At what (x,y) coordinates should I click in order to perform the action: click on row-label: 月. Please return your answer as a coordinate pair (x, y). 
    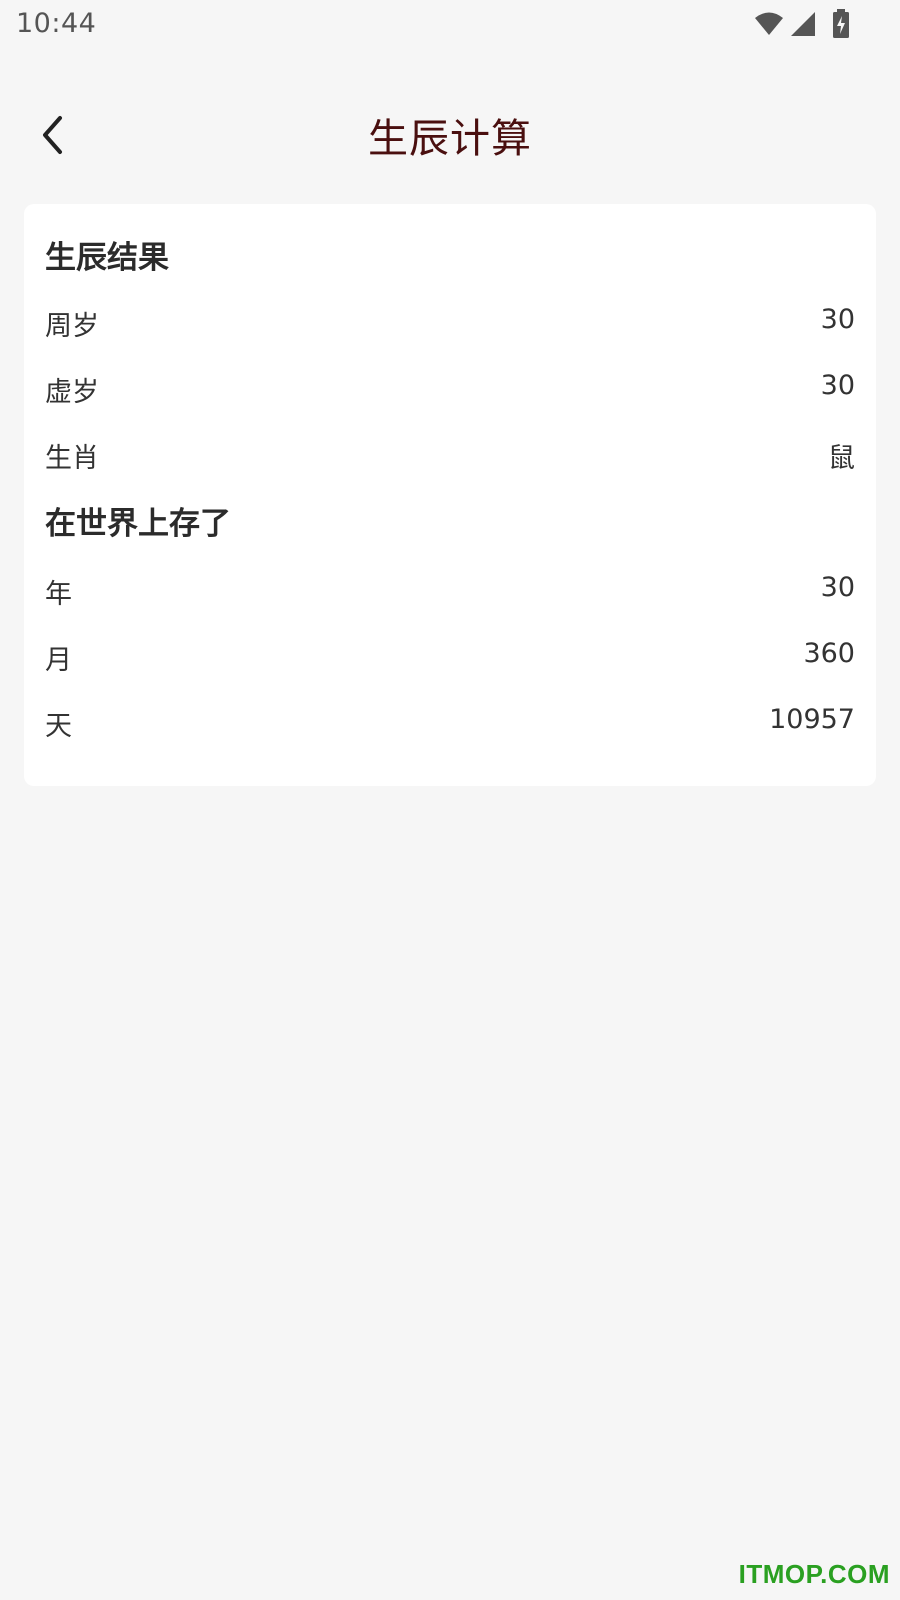
    Looking at the image, I should click on (58, 660).